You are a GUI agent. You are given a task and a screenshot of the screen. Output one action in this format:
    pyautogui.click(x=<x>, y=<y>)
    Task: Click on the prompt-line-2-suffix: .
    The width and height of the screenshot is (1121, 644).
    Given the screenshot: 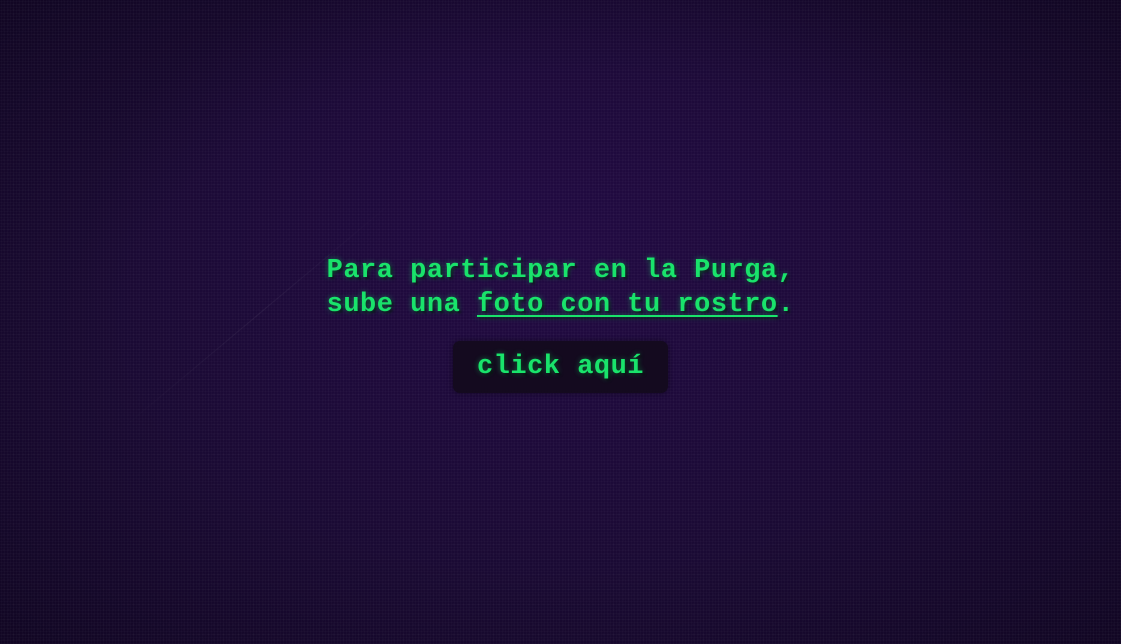 What is the action you would take?
    pyautogui.click(x=786, y=305)
    